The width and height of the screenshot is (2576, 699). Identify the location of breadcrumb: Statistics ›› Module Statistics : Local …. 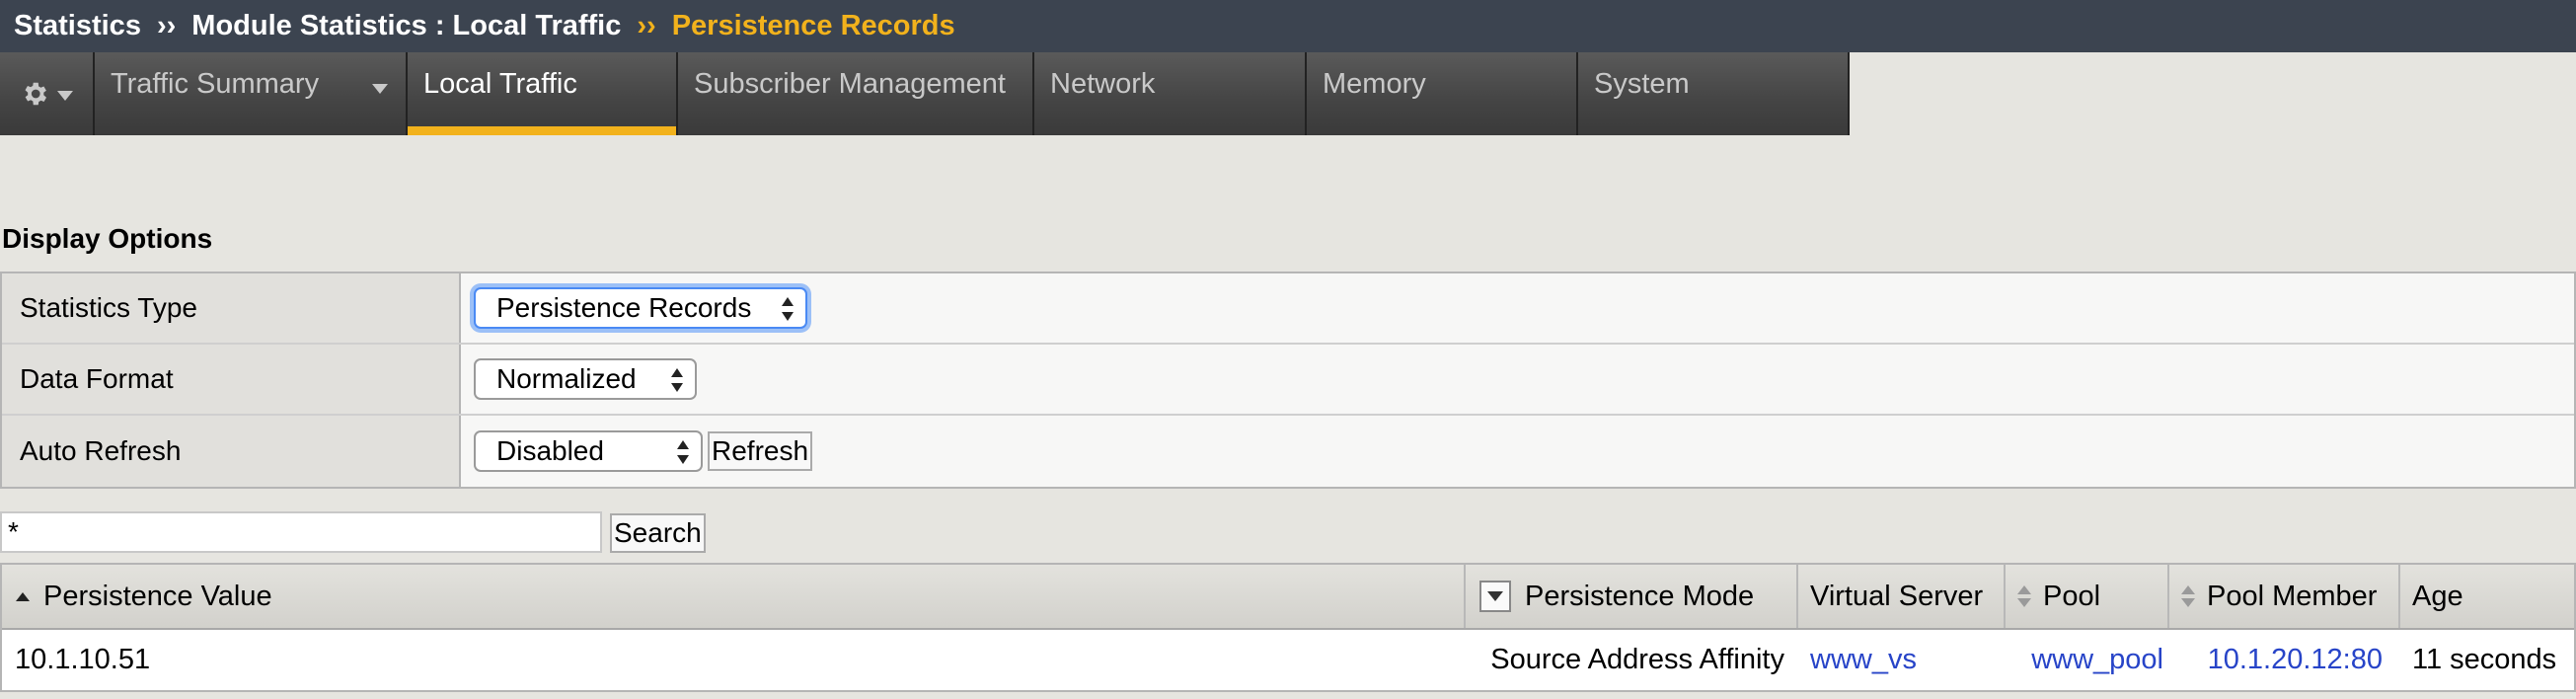
(1288, 26).